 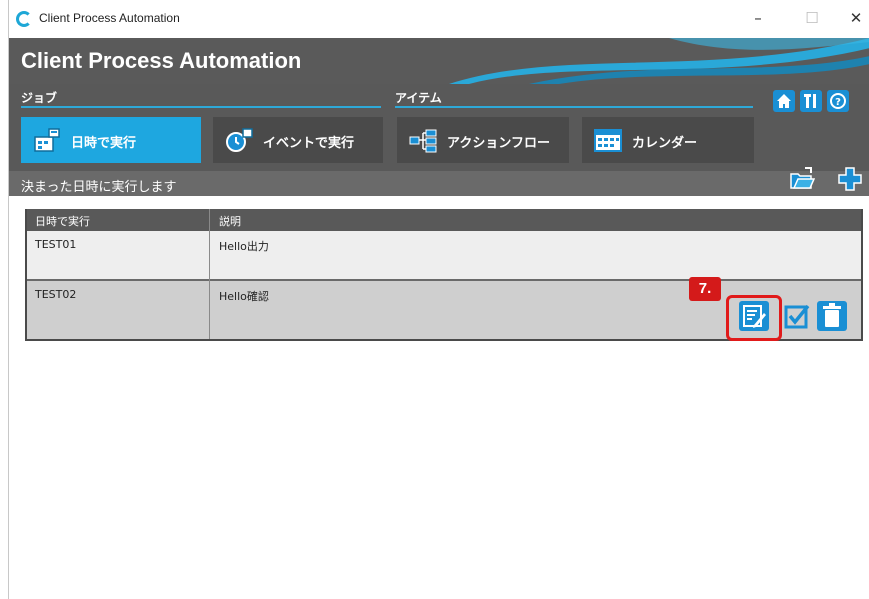 I want to click on tab-label: カレンダー, so click(x=665, y=143).